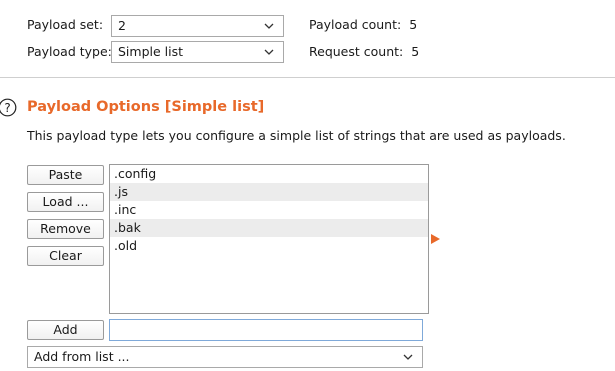  I want to click on list-item: .bak, so click(269, 228).